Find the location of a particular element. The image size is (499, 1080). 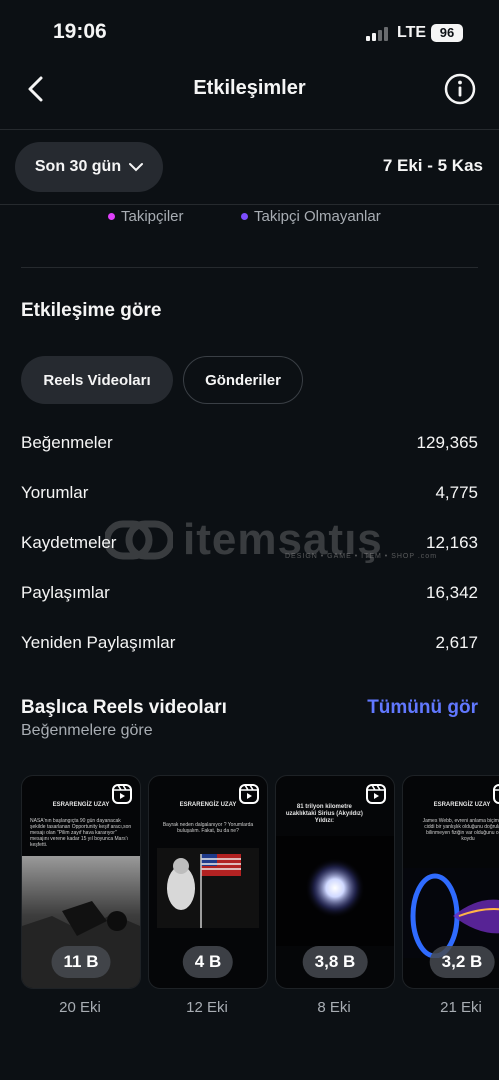

date-range-dropdown-label: Son 30 gün is located at coordinates (78, 166).